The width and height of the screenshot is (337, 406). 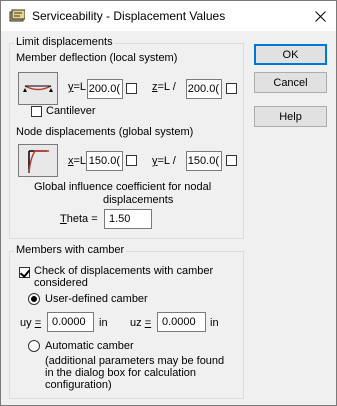 I want to click on cancel-label: Cancel, so click(x=290, y=82).